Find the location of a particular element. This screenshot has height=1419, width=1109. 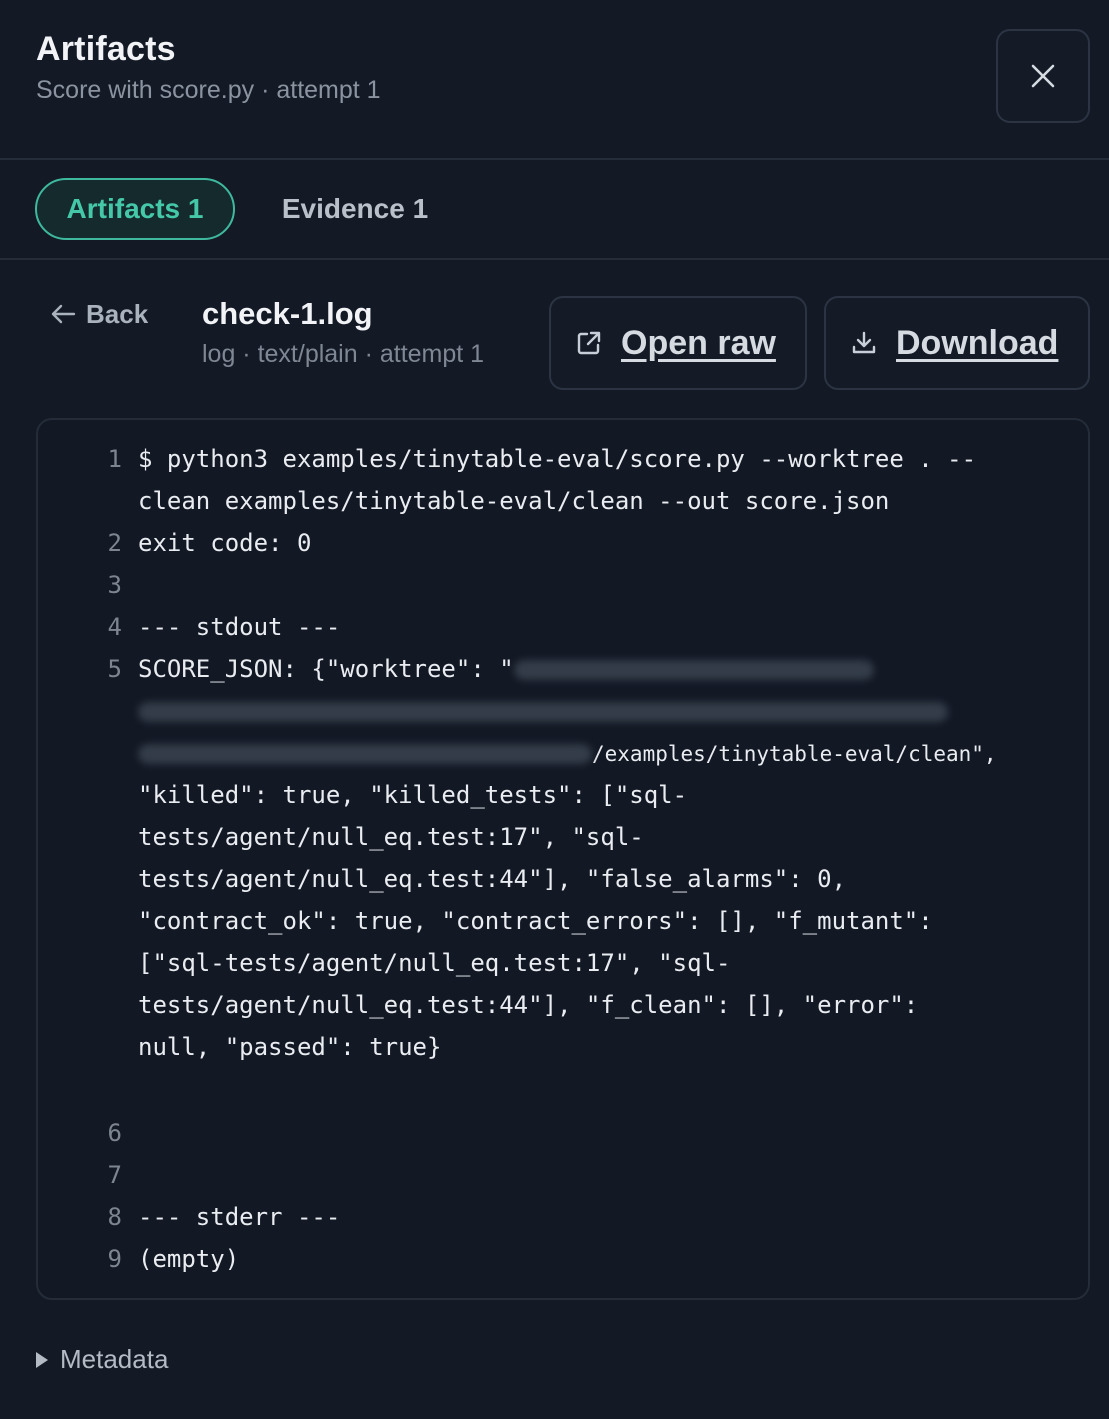

metadata-label: Metadata is located at coordinates (114, 1359).